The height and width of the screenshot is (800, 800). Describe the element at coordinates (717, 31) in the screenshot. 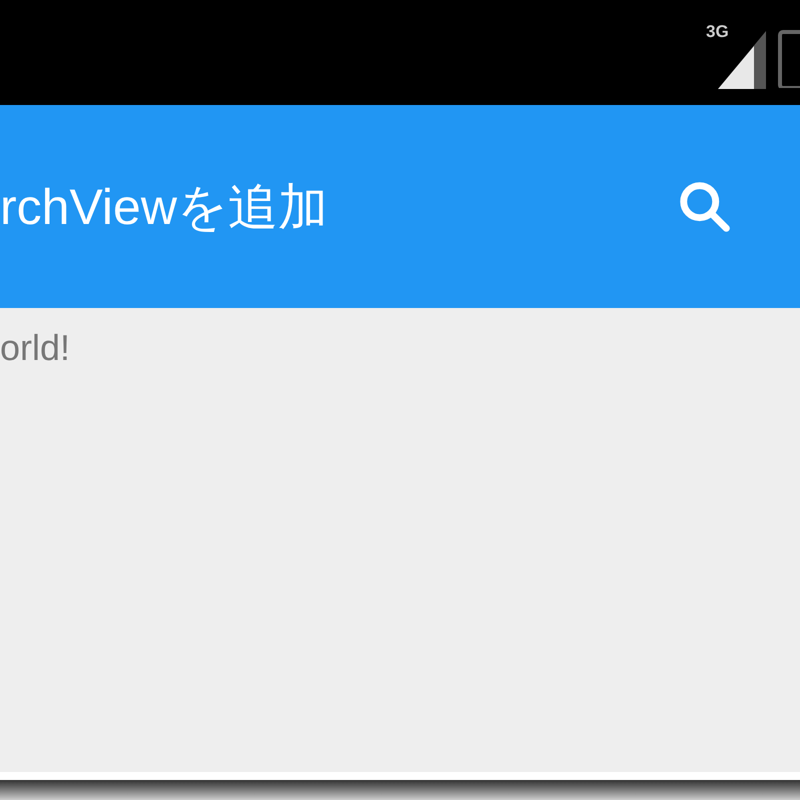

I see `network-type-label: 3G` at that location.